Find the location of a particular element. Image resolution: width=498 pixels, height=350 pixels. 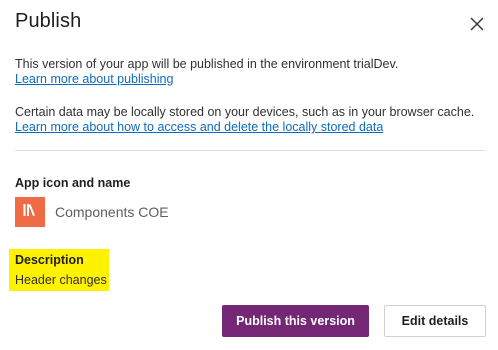

dialog-title: Publish is located at coordinates (48, 21).